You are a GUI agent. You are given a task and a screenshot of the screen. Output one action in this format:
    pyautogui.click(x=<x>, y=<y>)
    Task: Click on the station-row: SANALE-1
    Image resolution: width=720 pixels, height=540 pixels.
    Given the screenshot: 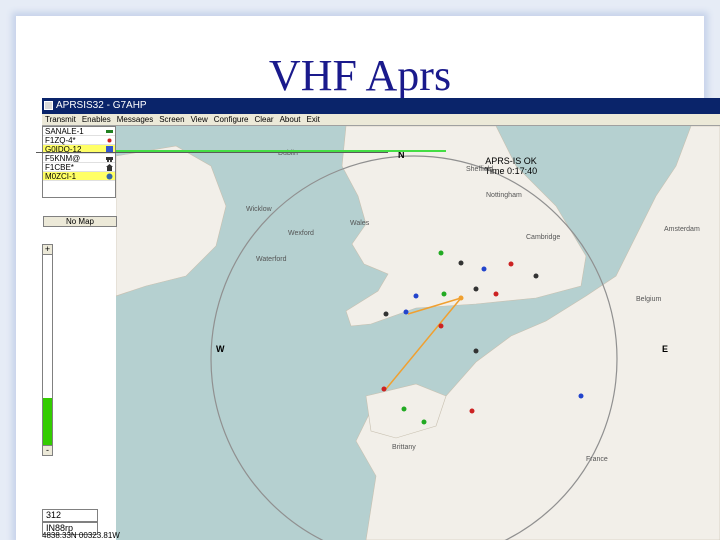 What is the action you would take?
    pyautogui.click(x=79, y=131)
    